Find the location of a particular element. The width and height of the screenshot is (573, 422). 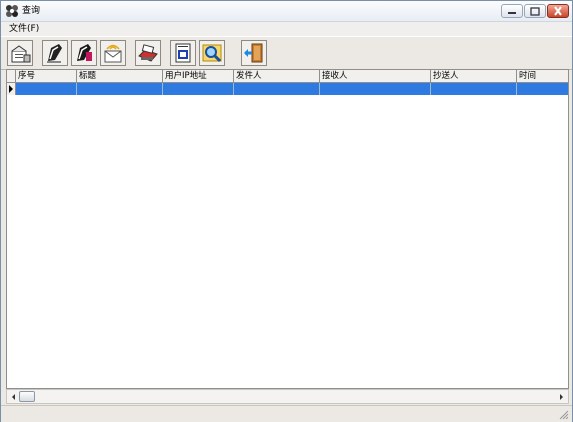

print-icon is located at coordinates (148, 53).